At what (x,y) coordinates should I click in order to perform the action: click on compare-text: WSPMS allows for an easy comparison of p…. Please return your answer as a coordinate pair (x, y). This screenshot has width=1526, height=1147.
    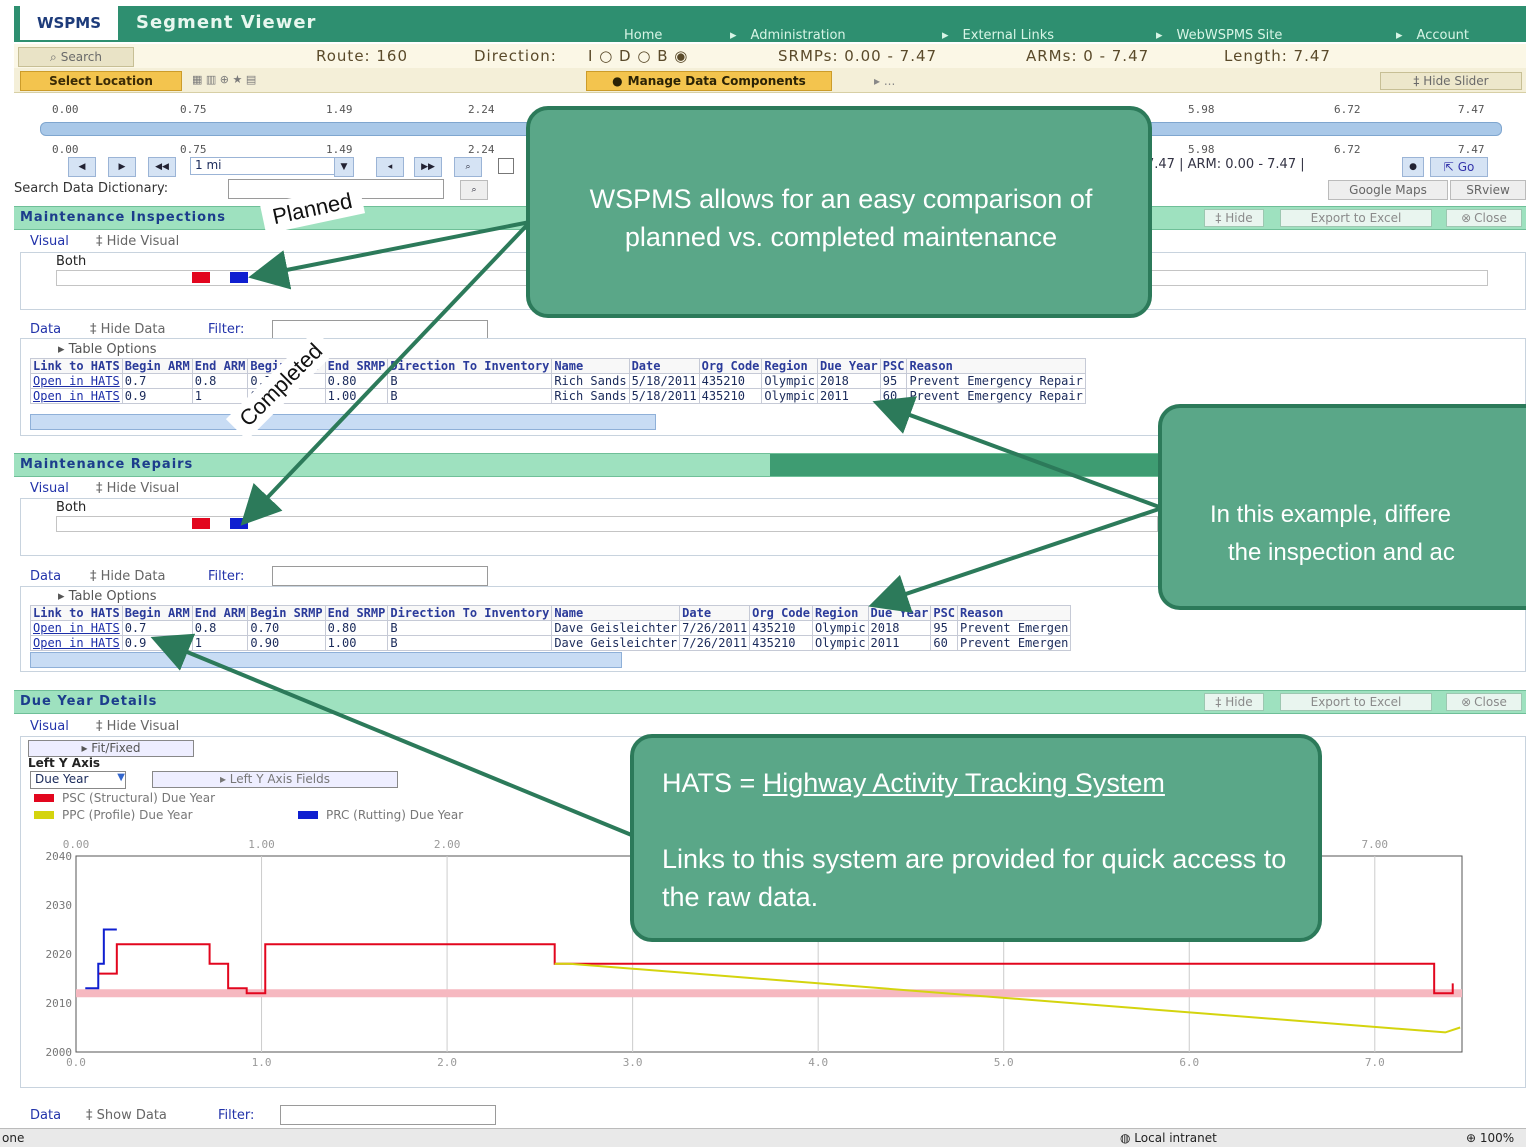
    Looking at the image, I should click on (841, 218).